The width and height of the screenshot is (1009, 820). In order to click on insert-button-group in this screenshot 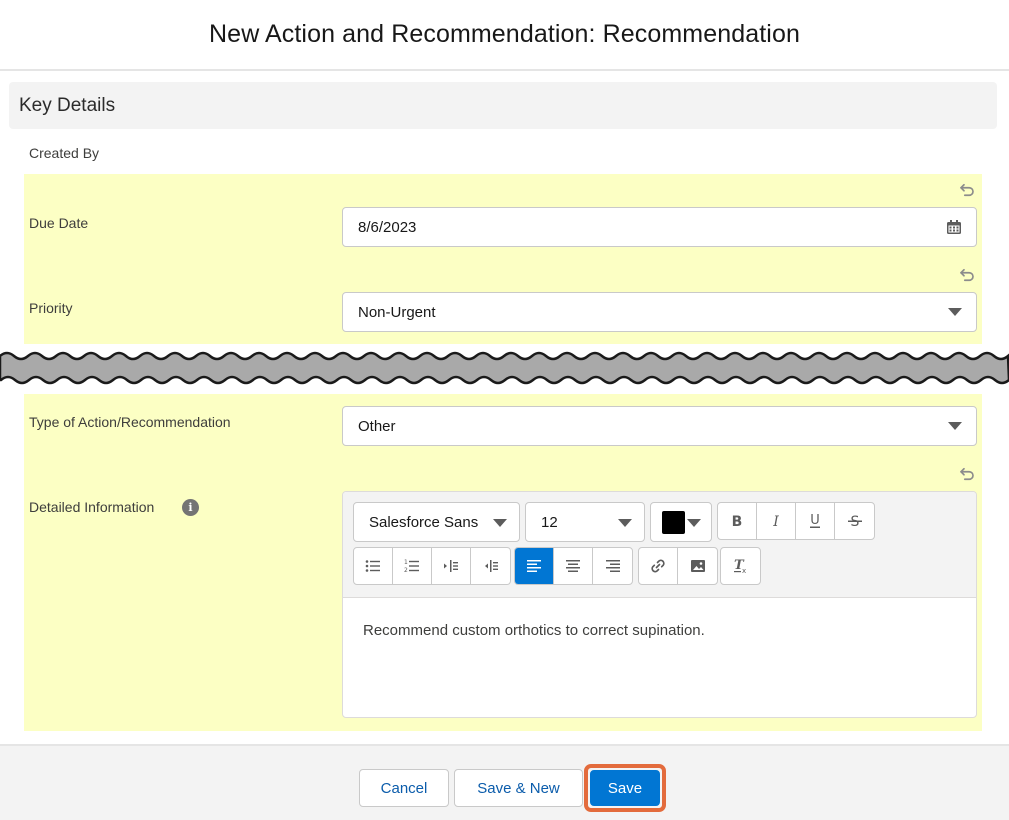, I will do `click(678, 566)`.